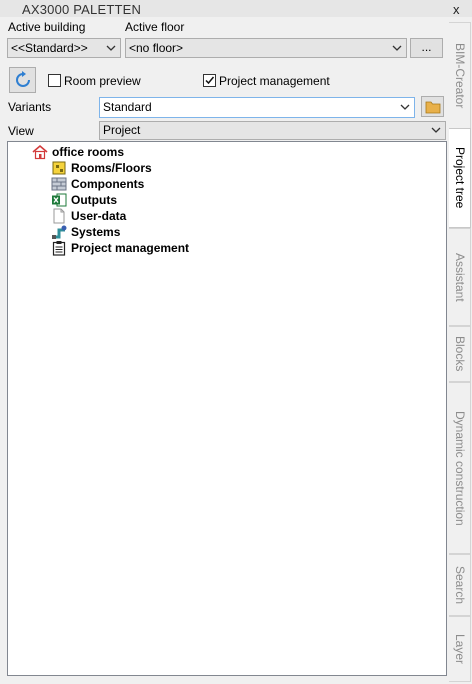 The width and height of the screenshot is (472, 684). Describe the element at coordinates (111, 168) in the screenshot. I see `tree-node-label: Rooms/Floors` at that location.